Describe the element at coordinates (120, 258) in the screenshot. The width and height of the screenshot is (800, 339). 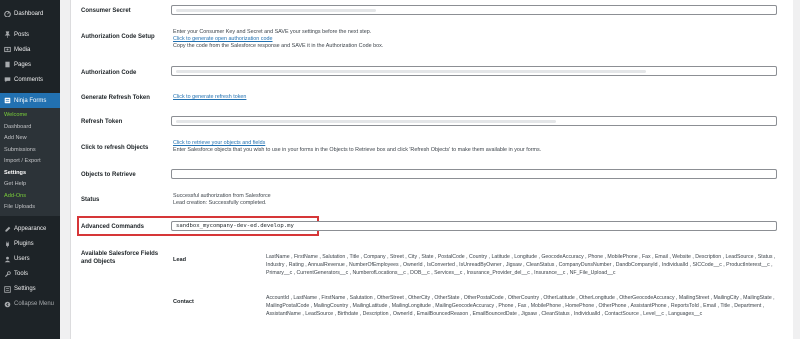
I see `available-fields-label: Available Salesforce Fields and Objects` at that location.